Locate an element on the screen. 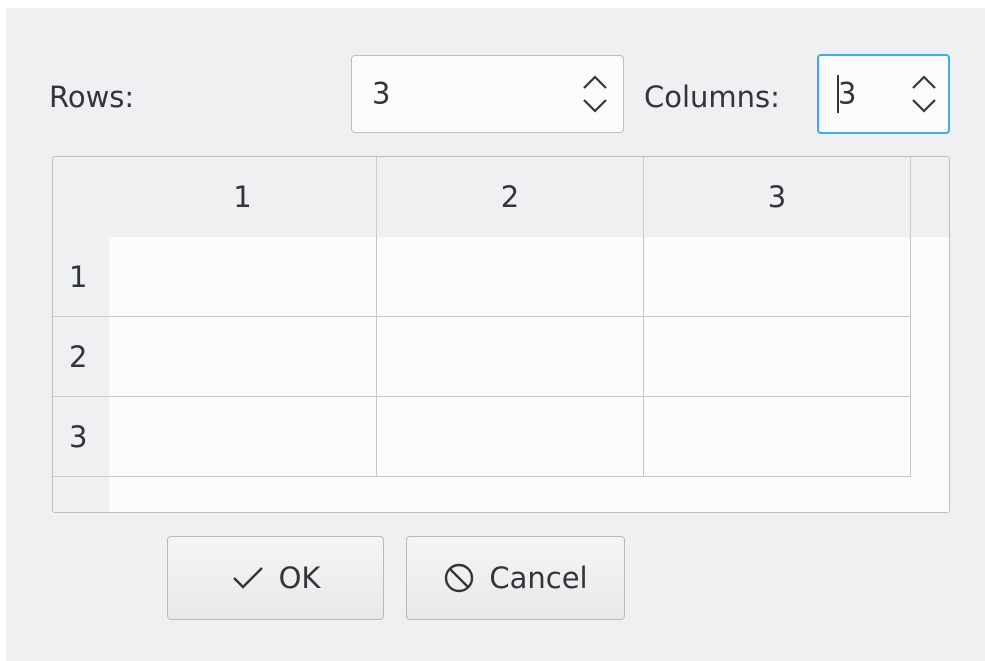 The image size is (985, 661). row-header-1: 1 is located at coordinates (81, 277).